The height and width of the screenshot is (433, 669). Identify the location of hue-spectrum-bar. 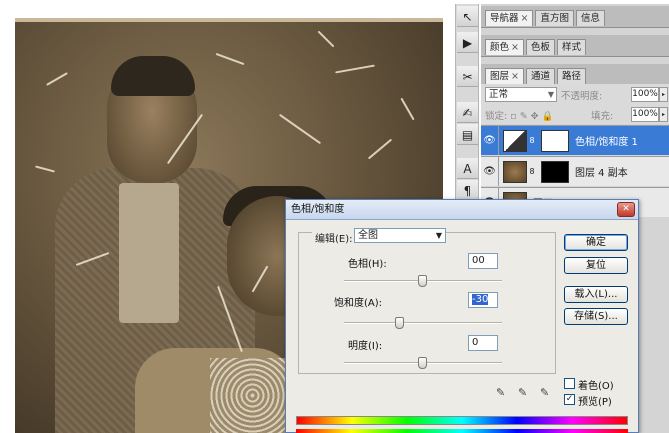
(462, 420).